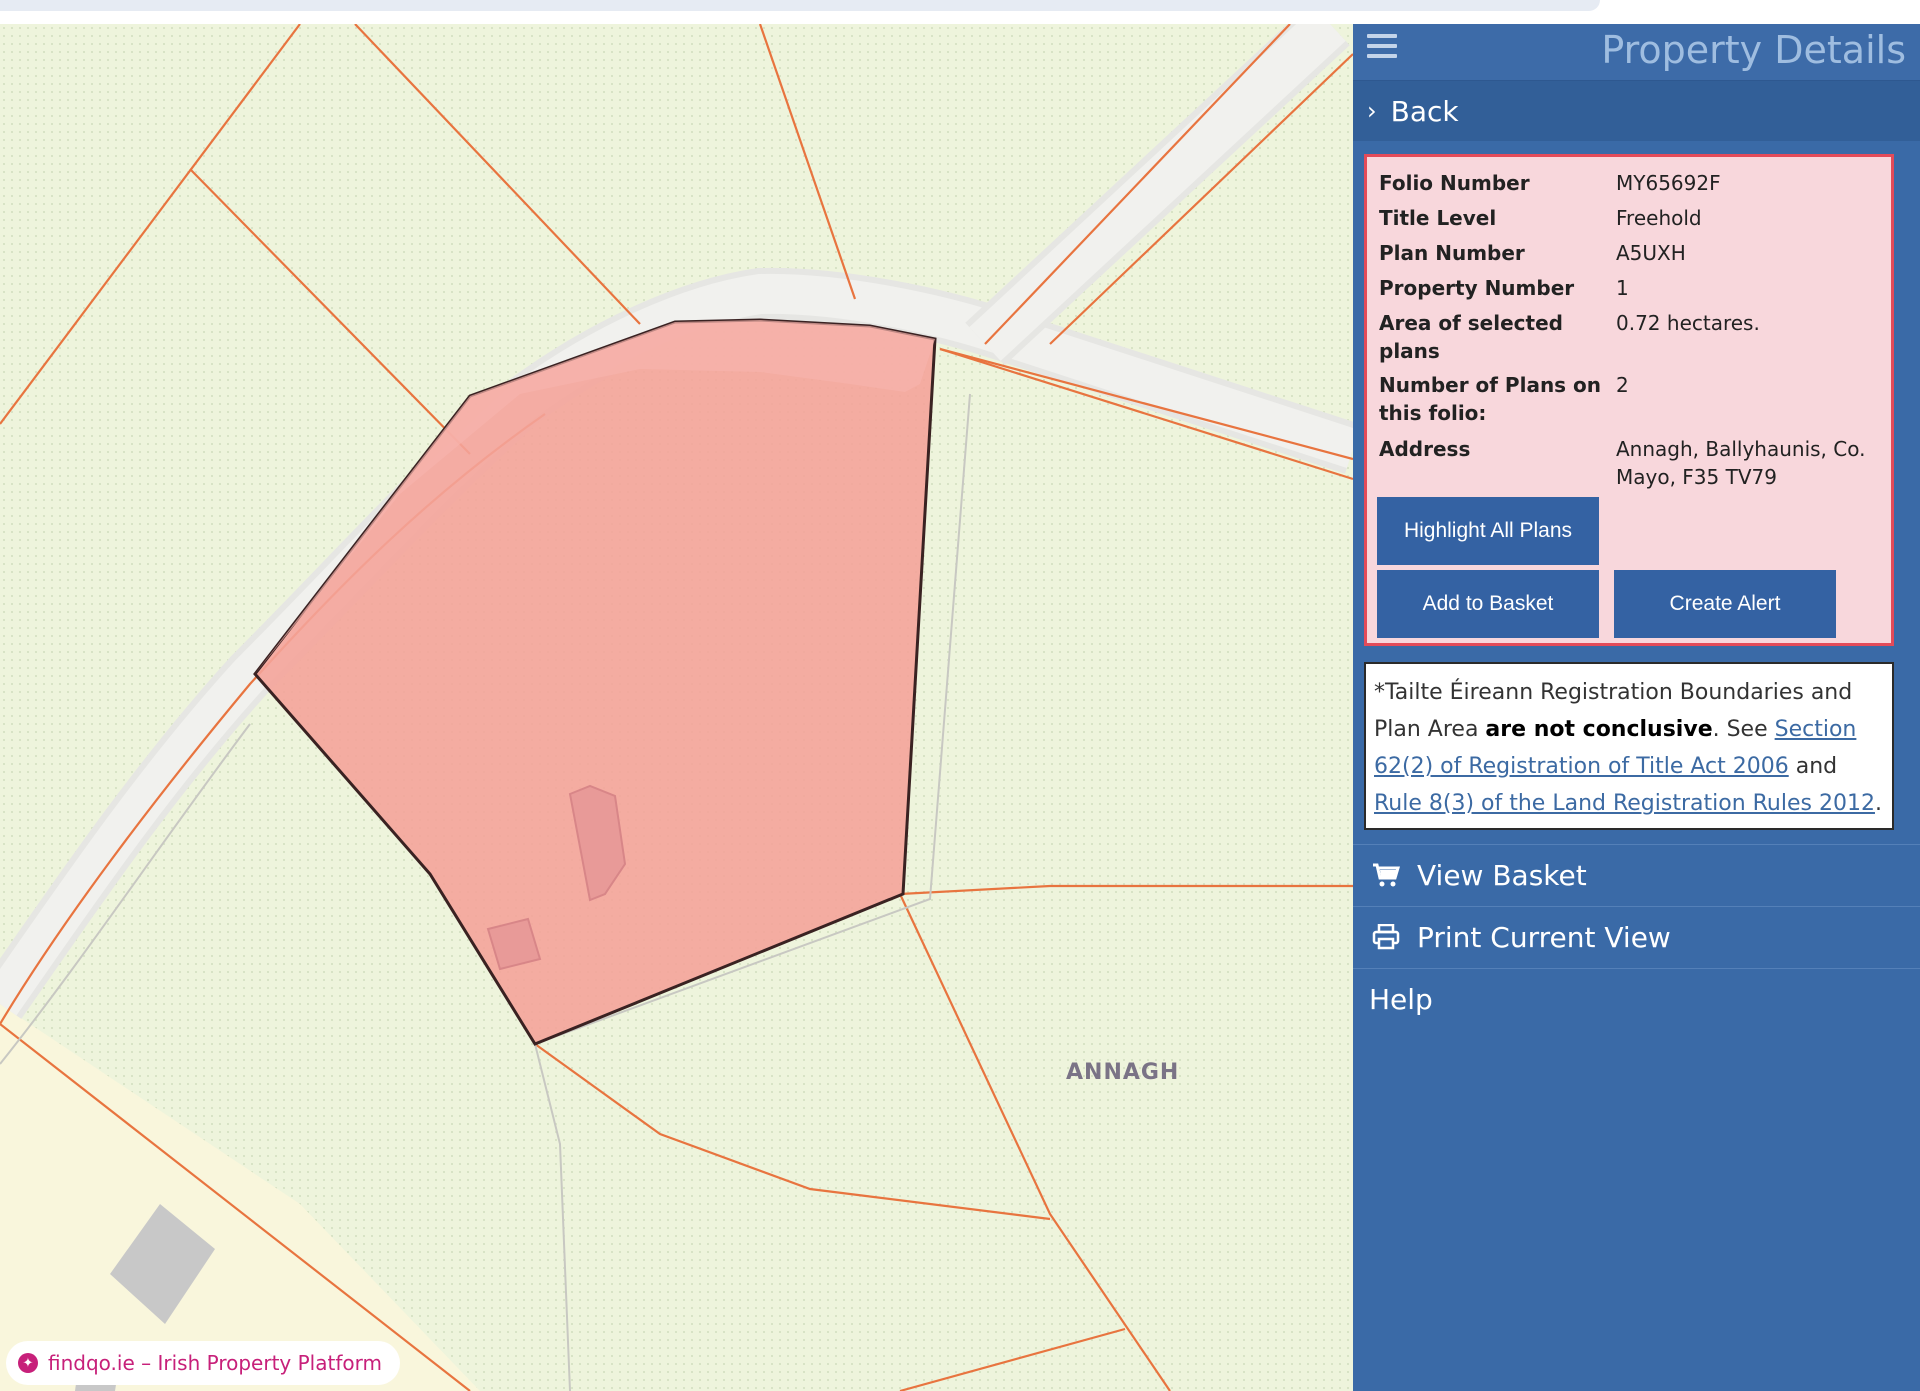 This screenshot has height=1391, width=1920. Describe the element at coordinates (1544, 937) in the screenshot. I see `menu-label: Print Current View` at that location.